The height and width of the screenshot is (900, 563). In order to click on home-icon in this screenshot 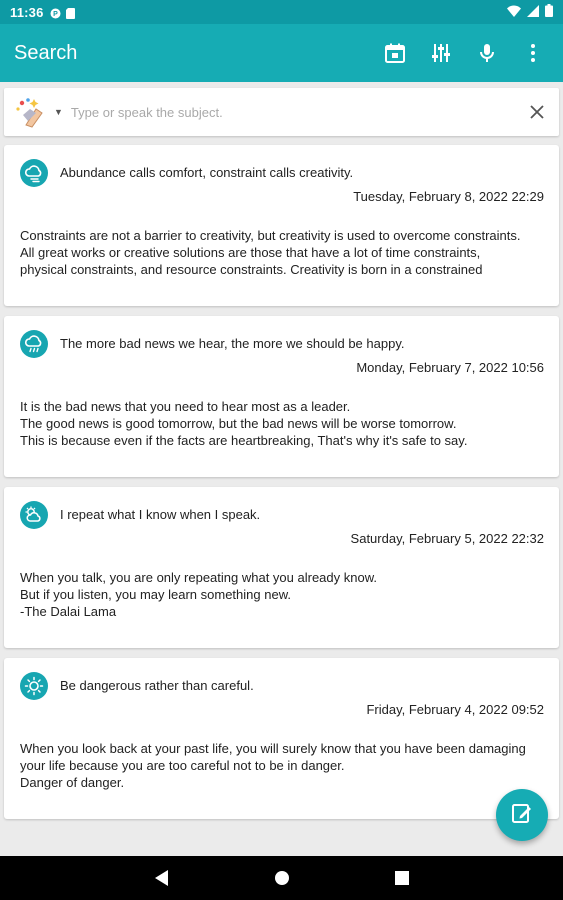, I will do `click(282, 878)`.